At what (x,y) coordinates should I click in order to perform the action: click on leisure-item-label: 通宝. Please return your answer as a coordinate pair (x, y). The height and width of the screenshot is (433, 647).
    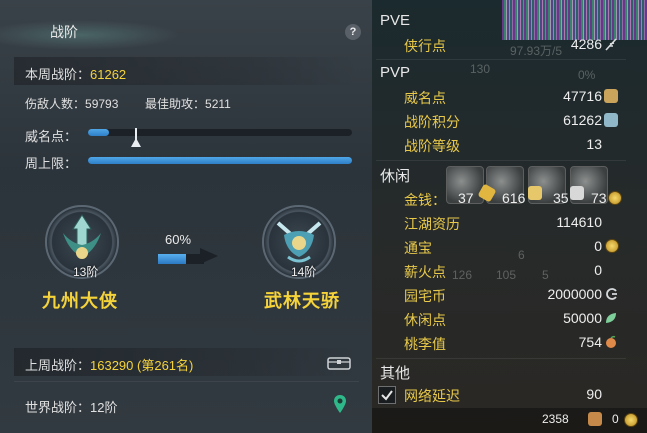
    Looking at the image, I should click on (418, 248).